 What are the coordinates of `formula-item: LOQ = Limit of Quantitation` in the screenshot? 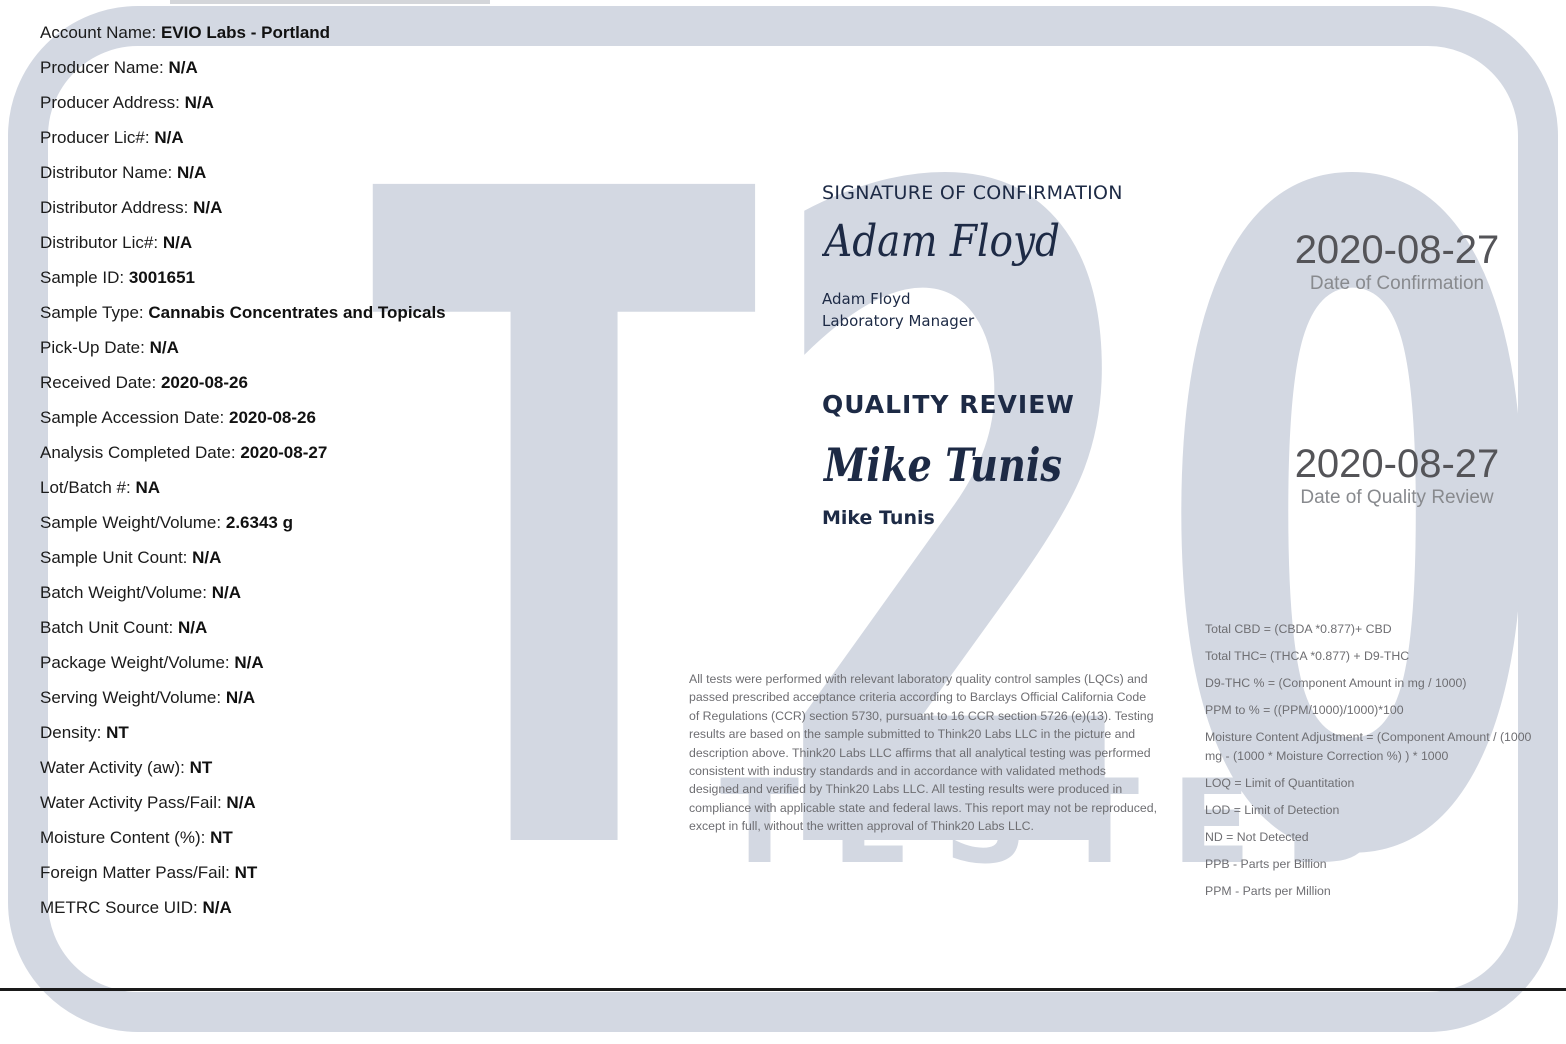 It's located at (1280, 783).